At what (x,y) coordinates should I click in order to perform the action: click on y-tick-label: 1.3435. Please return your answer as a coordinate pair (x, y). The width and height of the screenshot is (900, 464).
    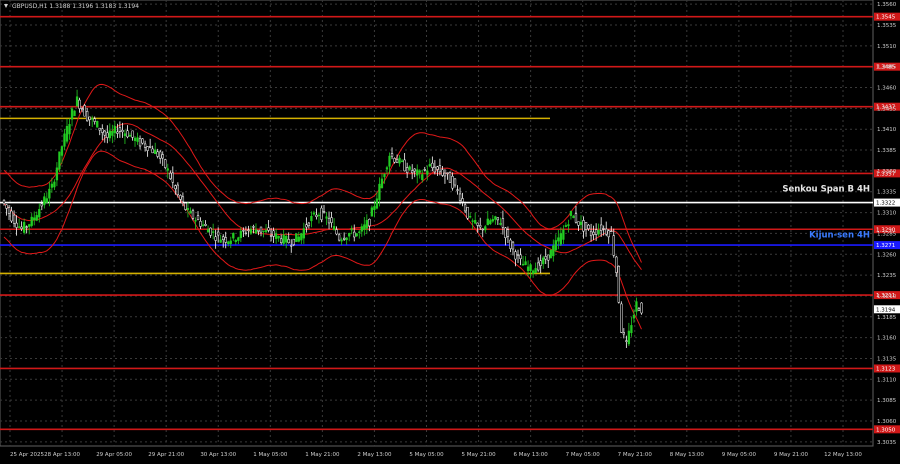
    Looking at the image, I should click on (887, 109).